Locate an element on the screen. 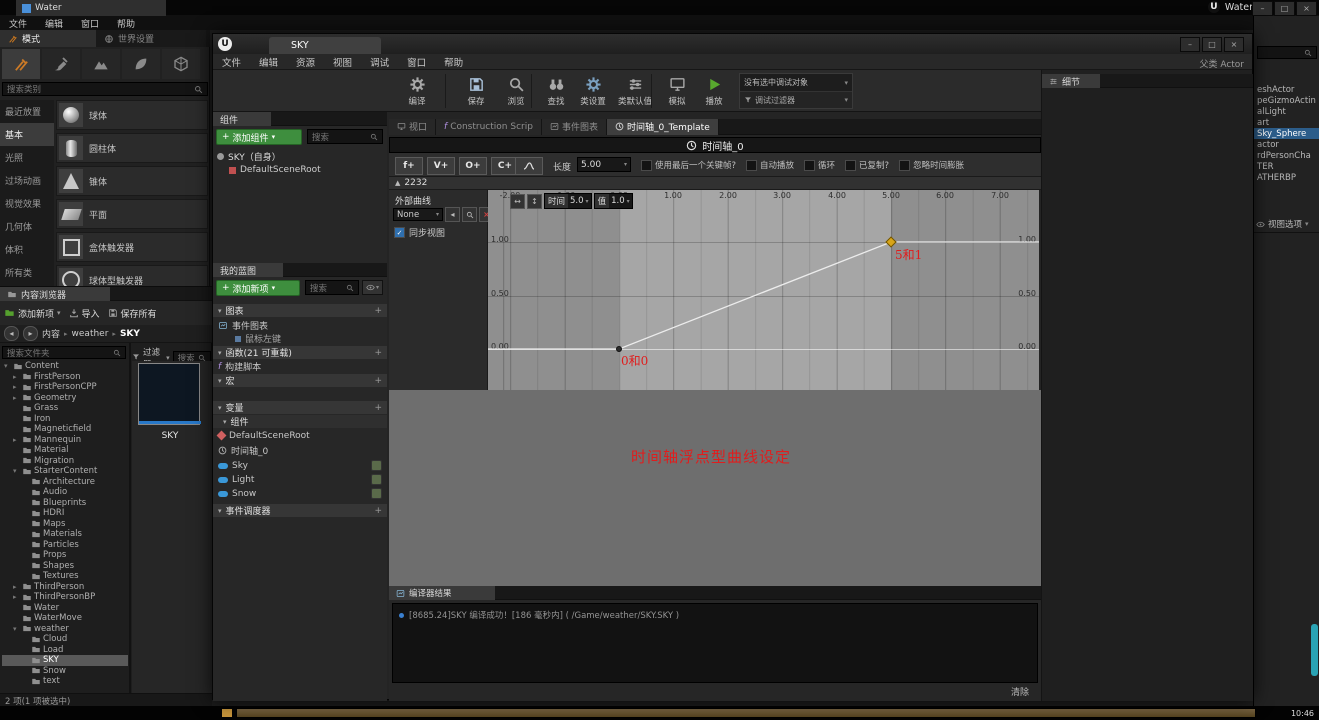 The width and height of the screenshot is (1319, 720). folder-tree-item: Maps is located at coordinates (65, 524).